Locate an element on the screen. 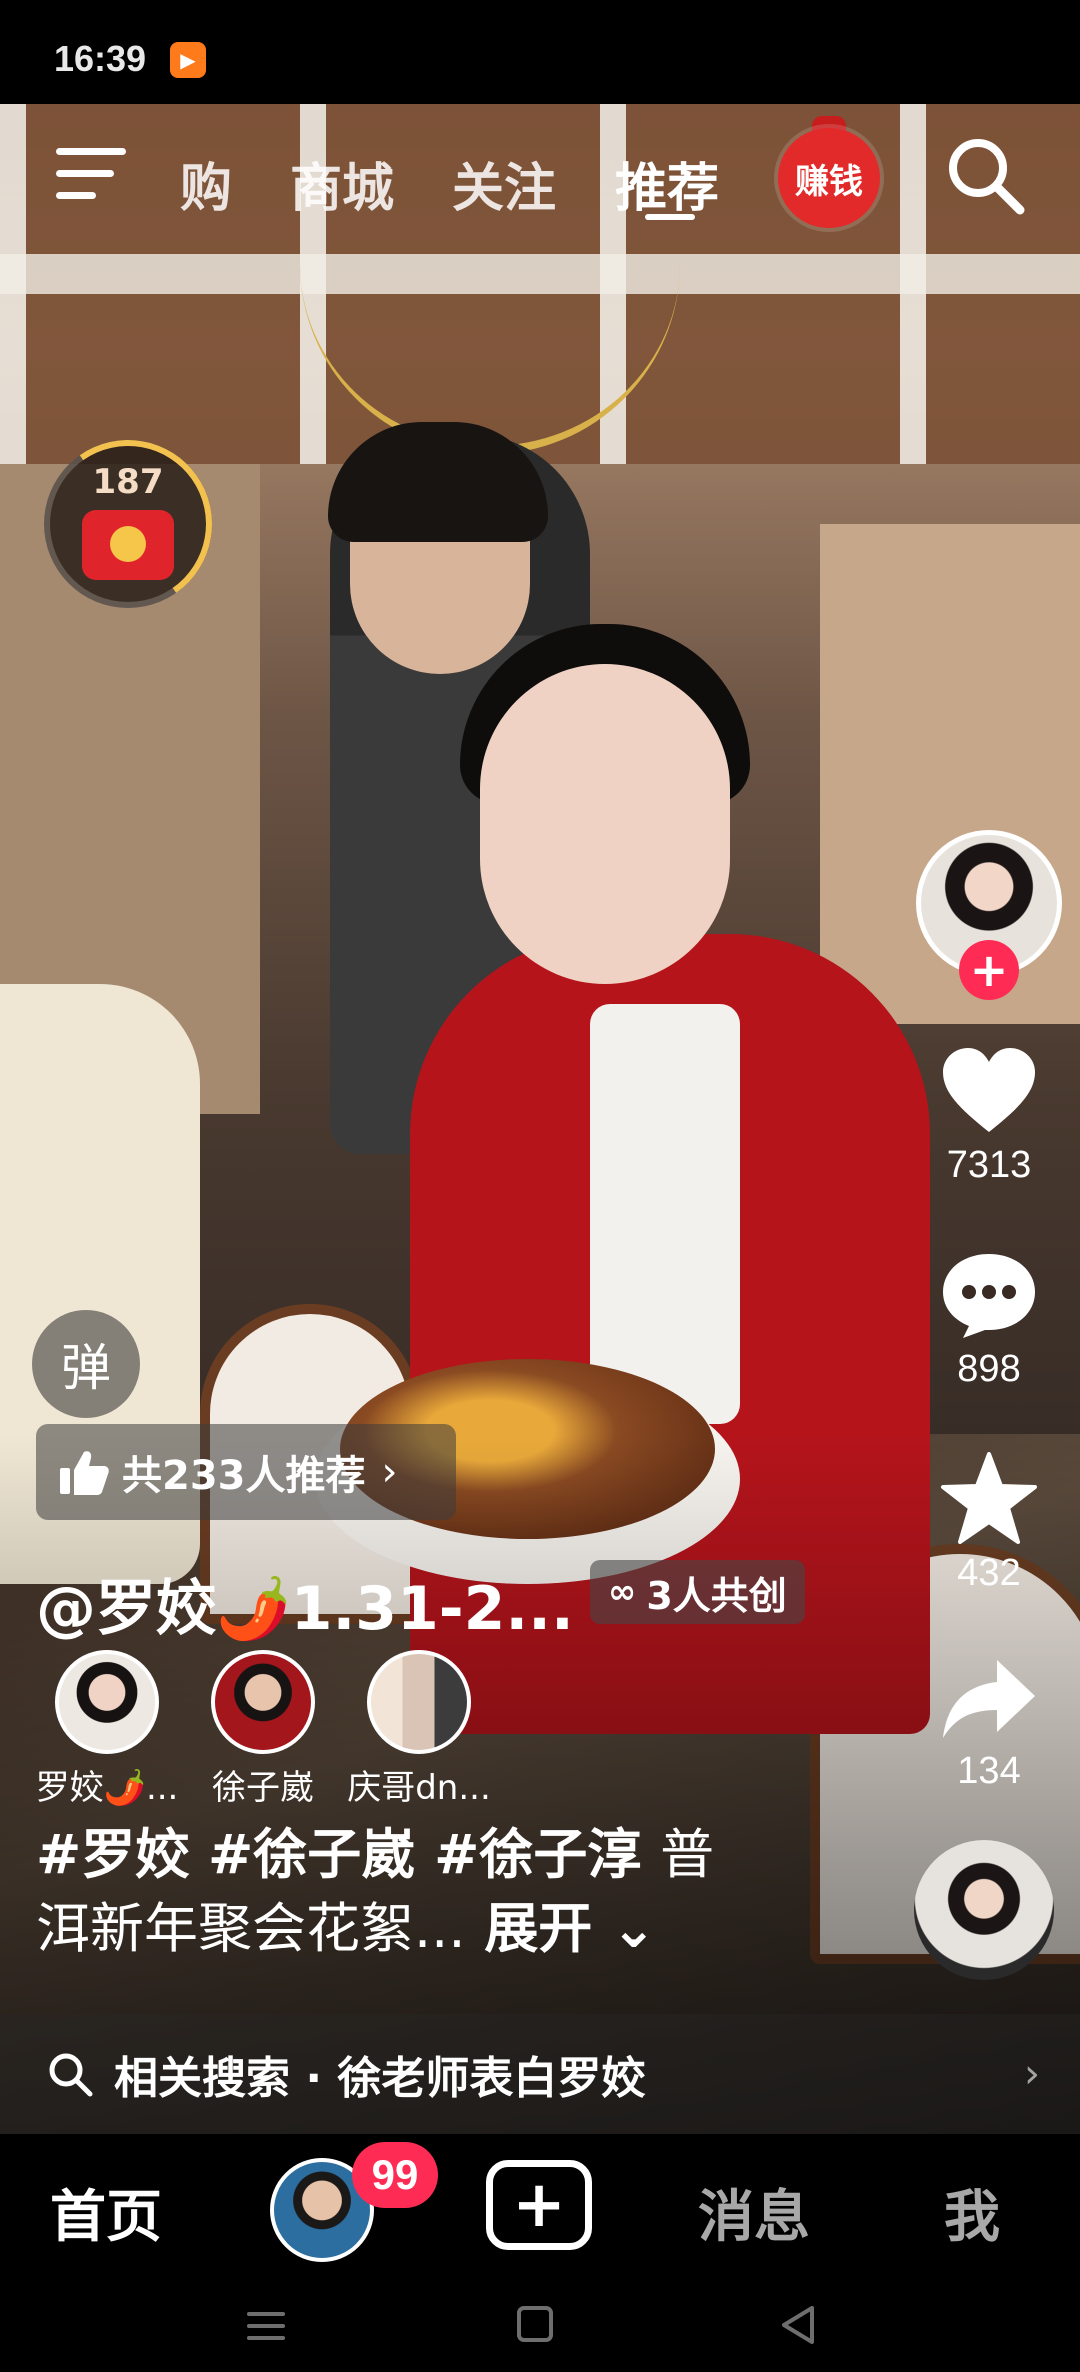  top-nav: 购 商城 关注 推荐 赚钱 is located at coordinates (540, 172).